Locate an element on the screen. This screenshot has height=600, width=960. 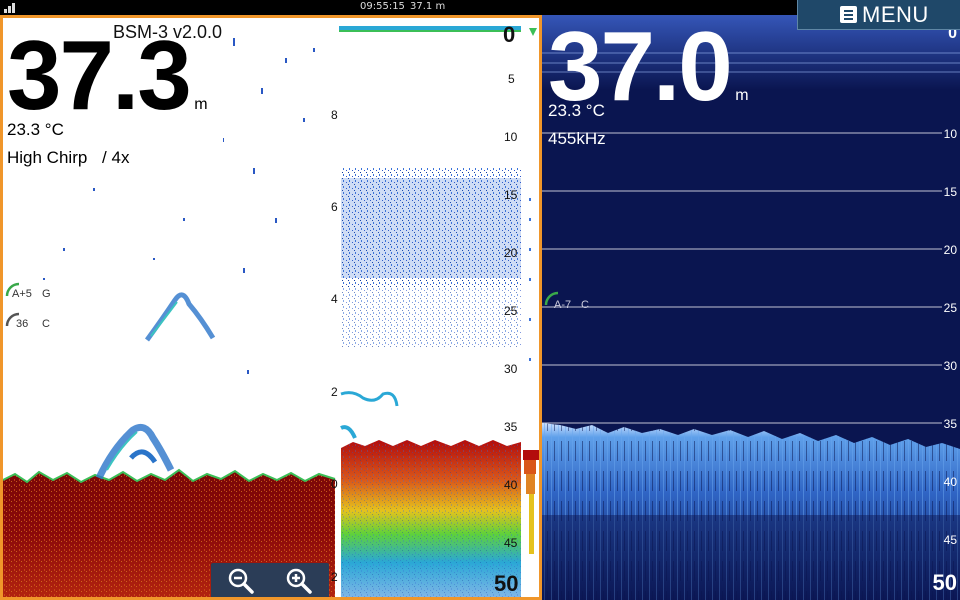
gain-gauge: A+5 G is located at coordinates (31, 293).